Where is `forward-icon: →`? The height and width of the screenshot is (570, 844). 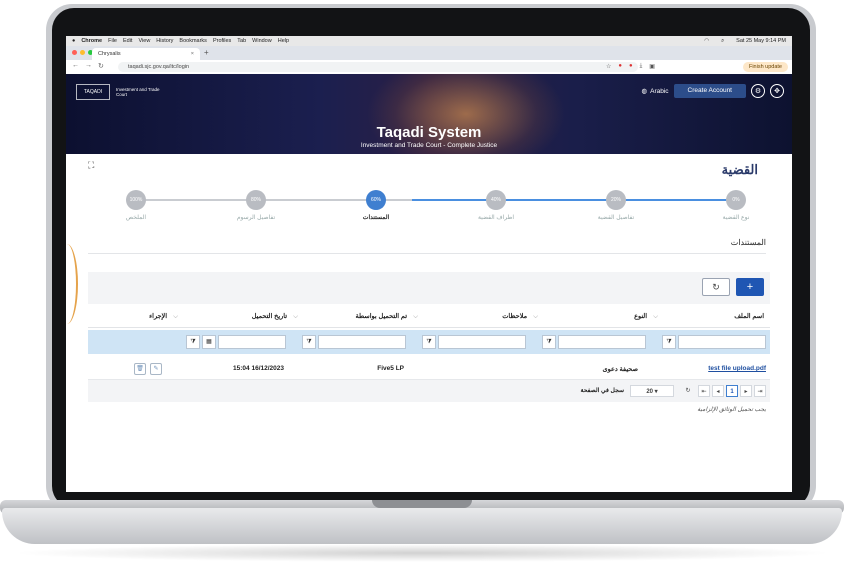
forward-icon: → is located at coordinates (88, 66).